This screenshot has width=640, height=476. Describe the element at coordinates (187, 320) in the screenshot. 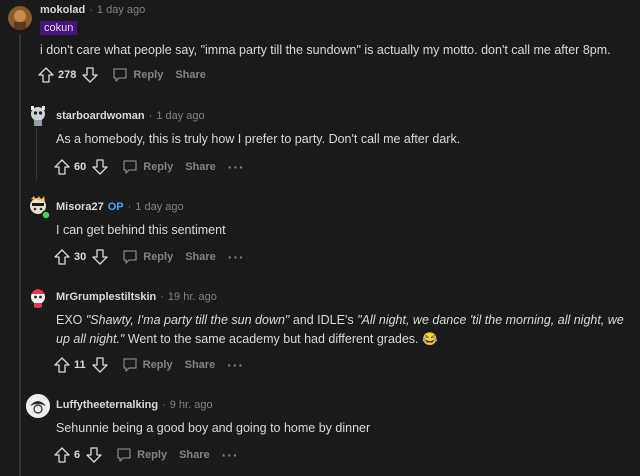

I see `lyric-quote: "Shawty, I'ma party till the sun down"` at that location.